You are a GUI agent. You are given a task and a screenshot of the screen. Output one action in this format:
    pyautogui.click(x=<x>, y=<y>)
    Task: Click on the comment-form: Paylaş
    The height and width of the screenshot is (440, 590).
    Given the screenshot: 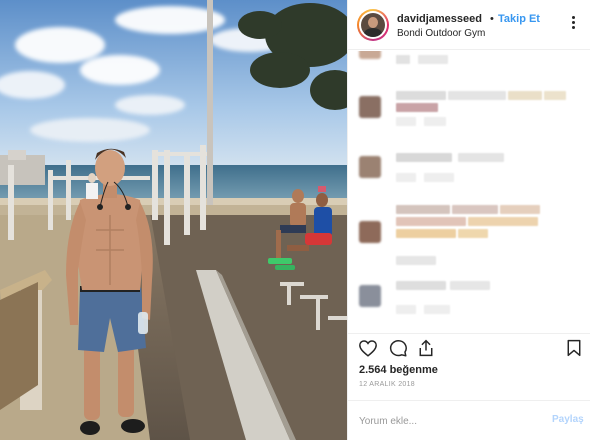 What is the action you would take?
    pyautogui.click(x=469, y=420)
    